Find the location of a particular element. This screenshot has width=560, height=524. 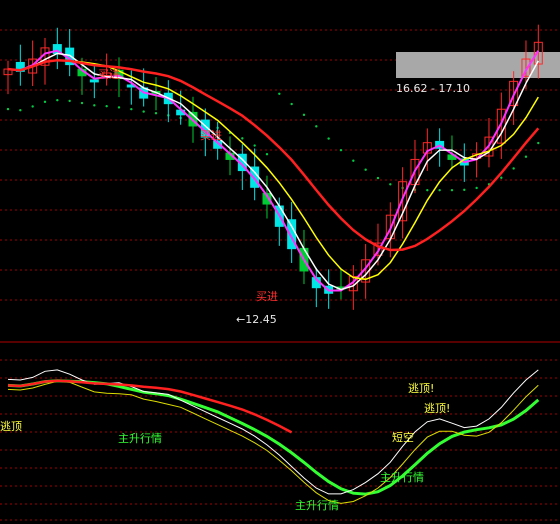

low-price-label: ←12.45 is located at coordinates (256, 319).